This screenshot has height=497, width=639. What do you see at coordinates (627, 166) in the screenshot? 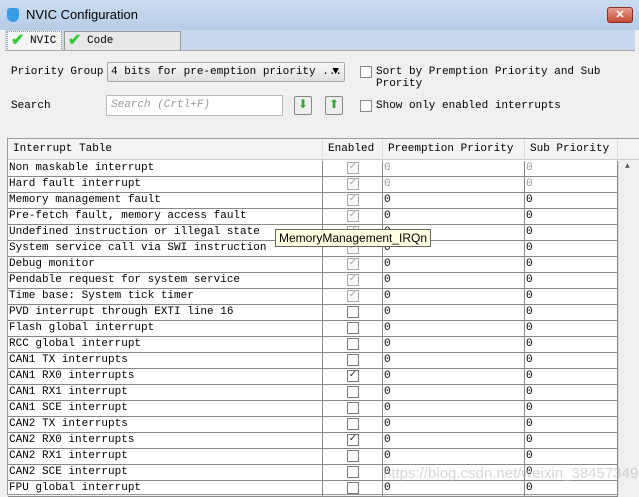
I see `scroll-up-icon: ▲` at bounding box center [627, 166].